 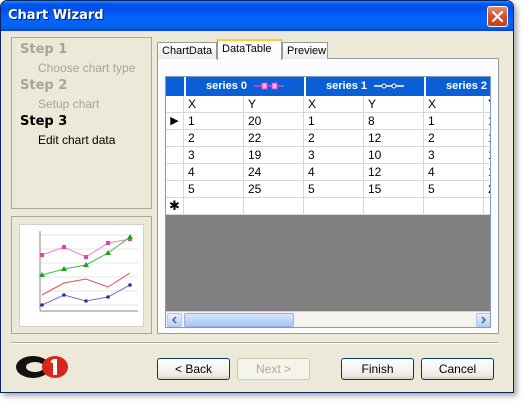 I want to click on table-cell: 10, so click(x=394, y=155).